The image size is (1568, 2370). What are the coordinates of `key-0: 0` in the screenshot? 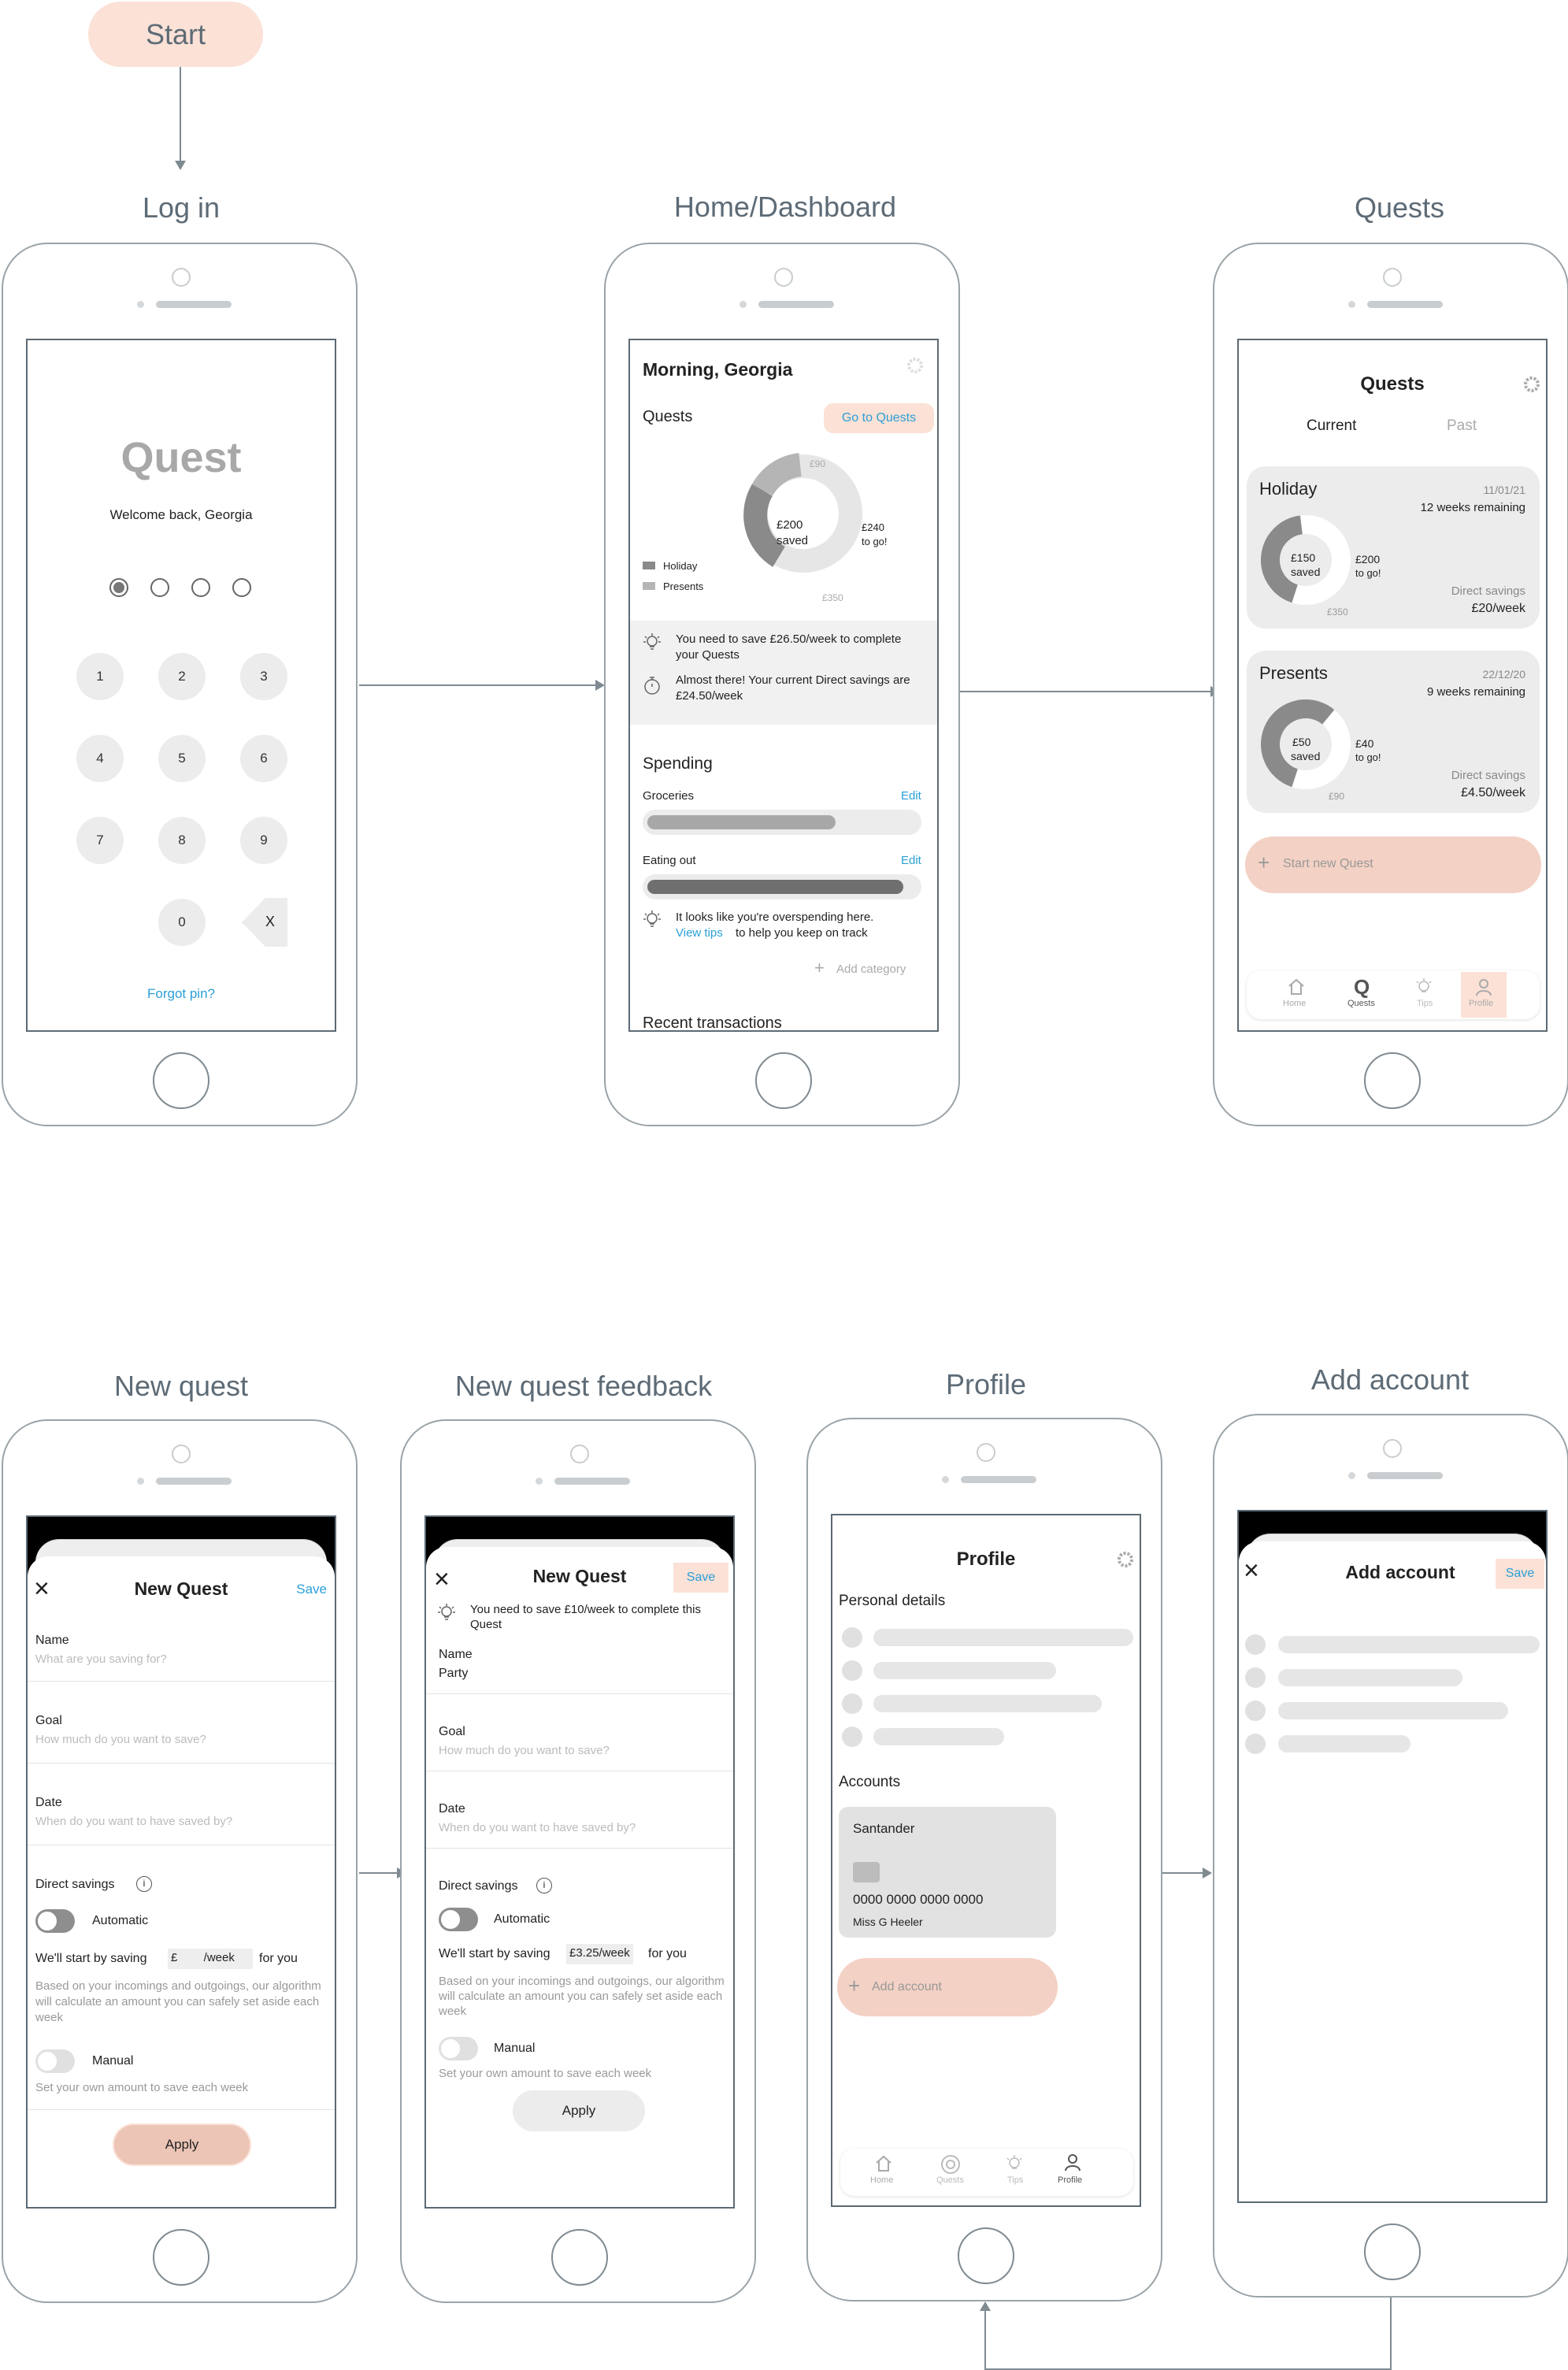 It's located at (182, 922).